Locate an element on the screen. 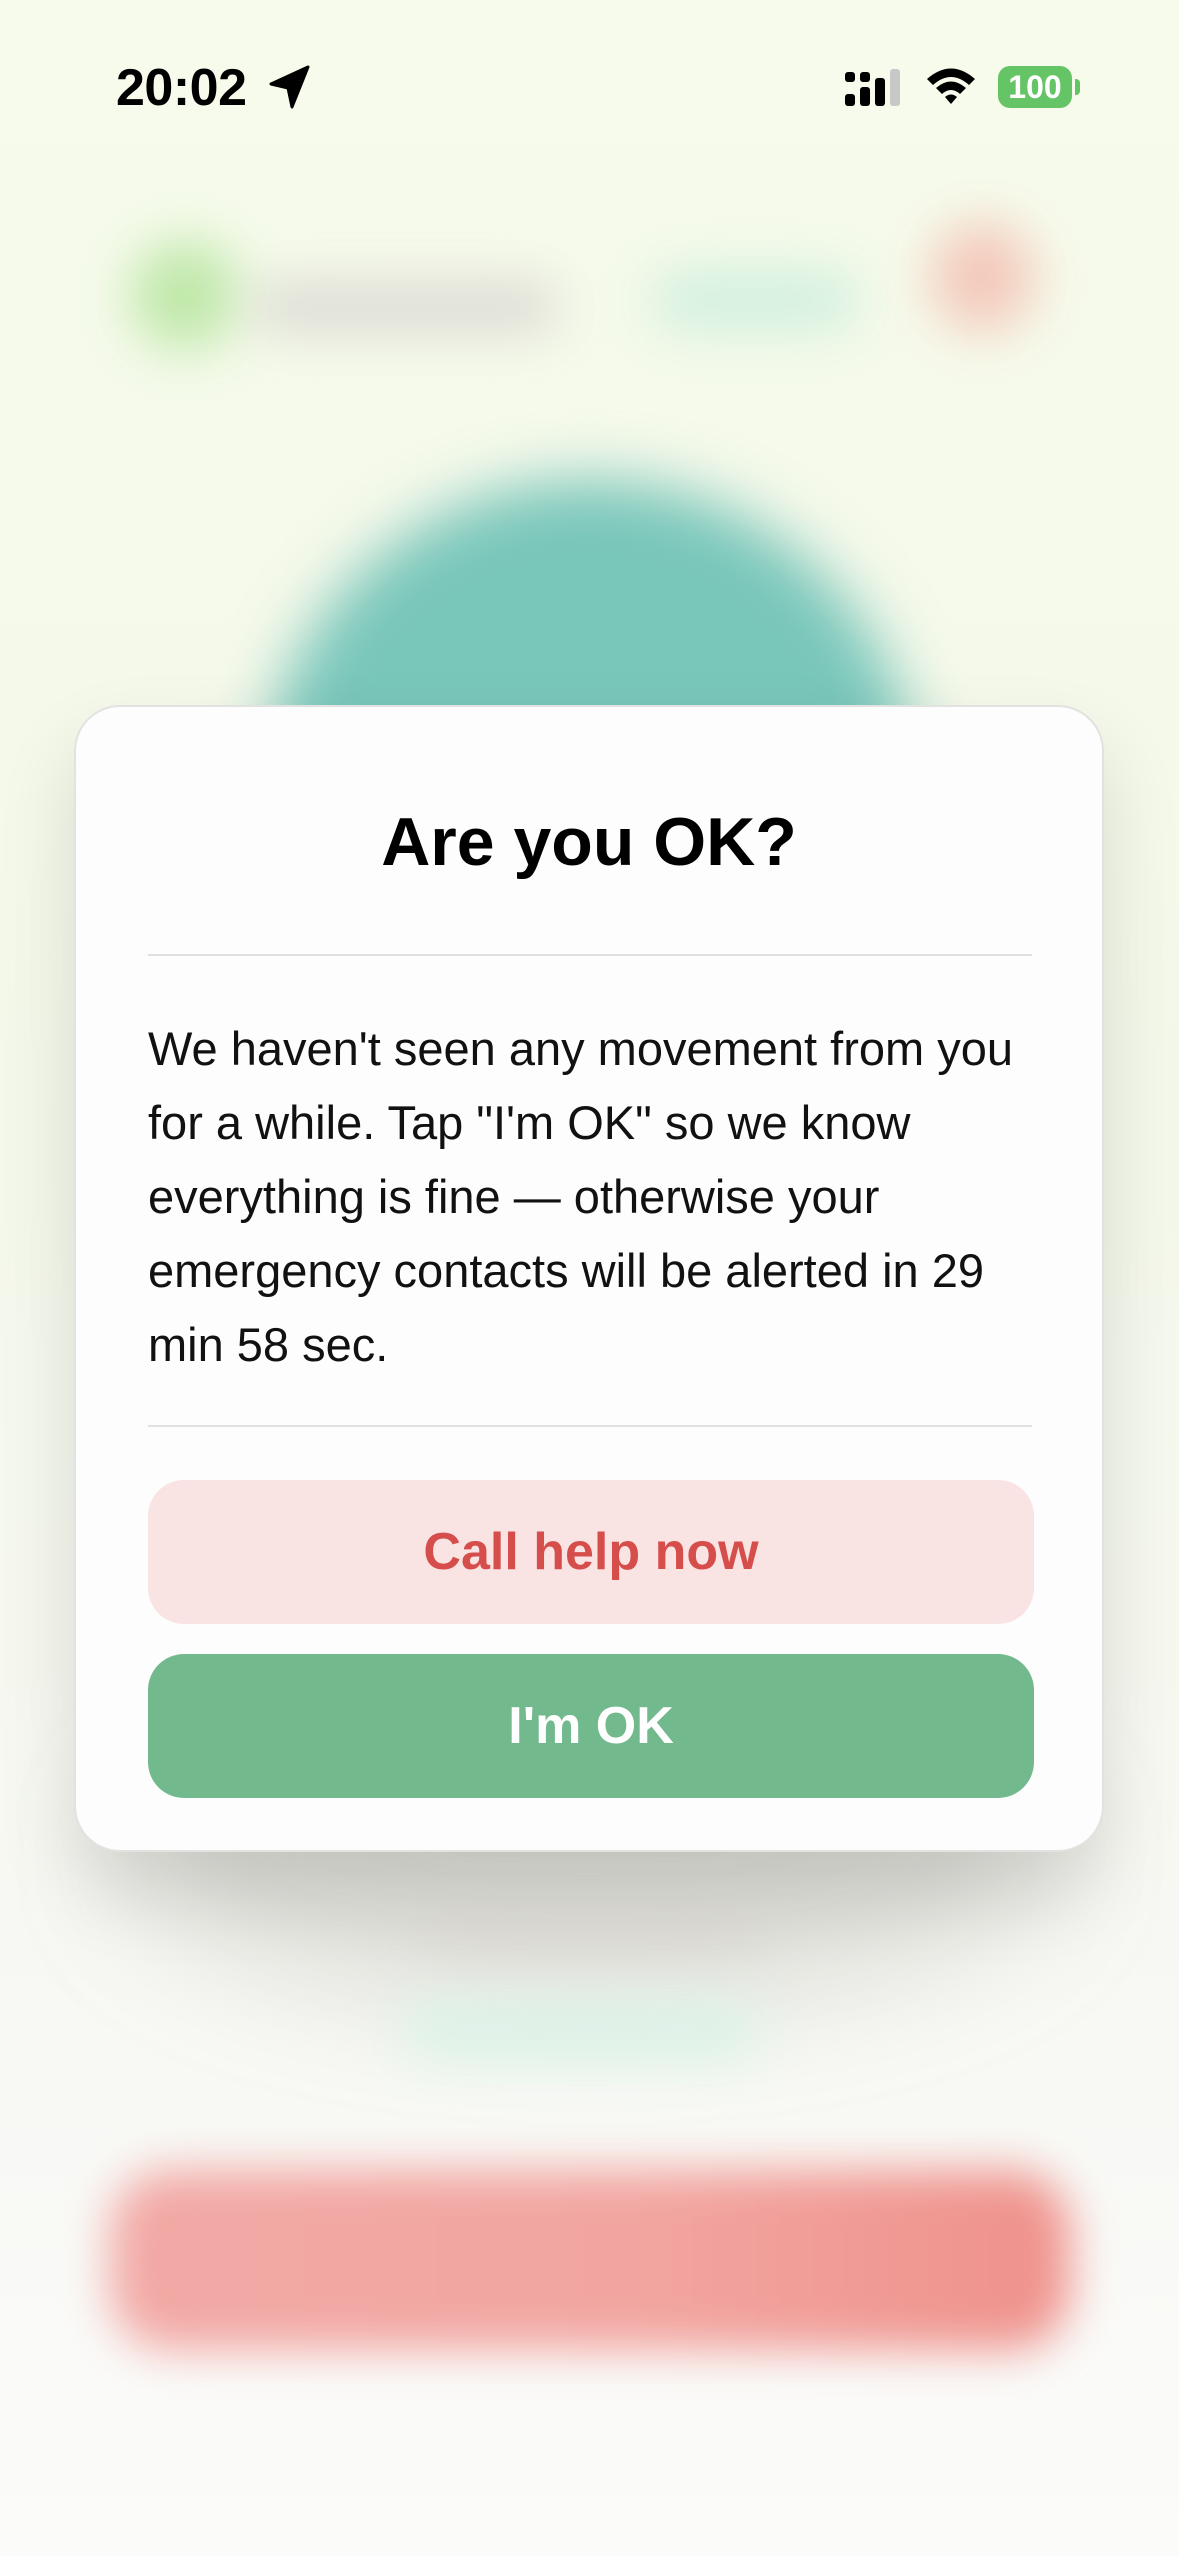 The image size is (1179, 2556). background-avatar is located at coordinates (982, 277).